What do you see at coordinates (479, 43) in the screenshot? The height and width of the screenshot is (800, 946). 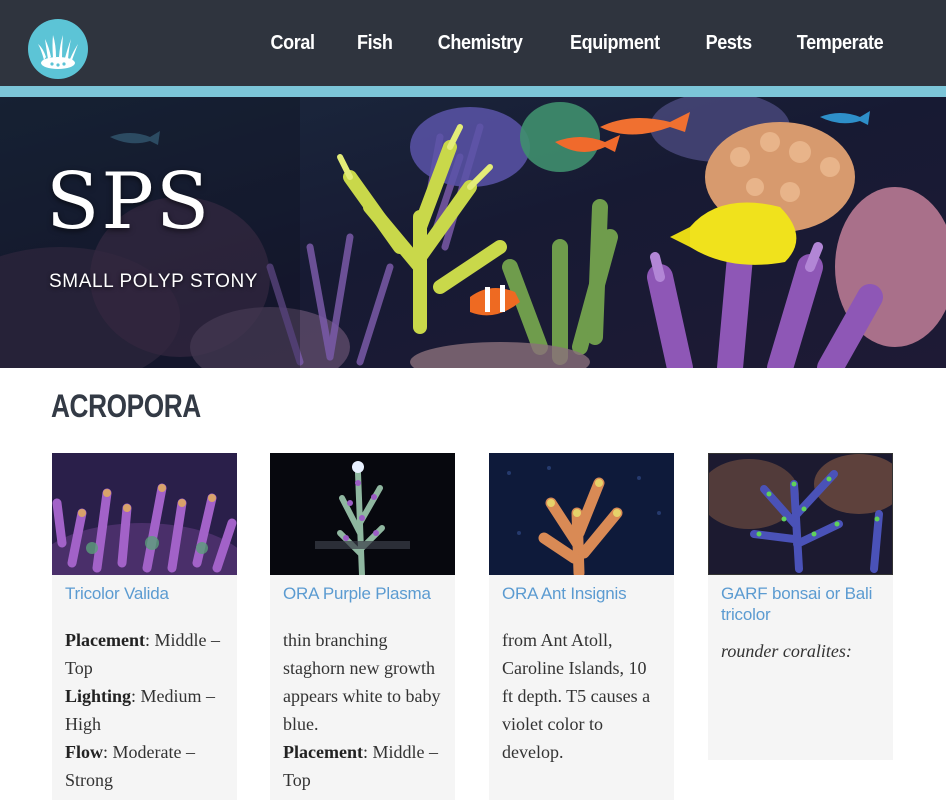 I see `nav-item-chemistry: Chemistry` at bounding box center [479, 43].